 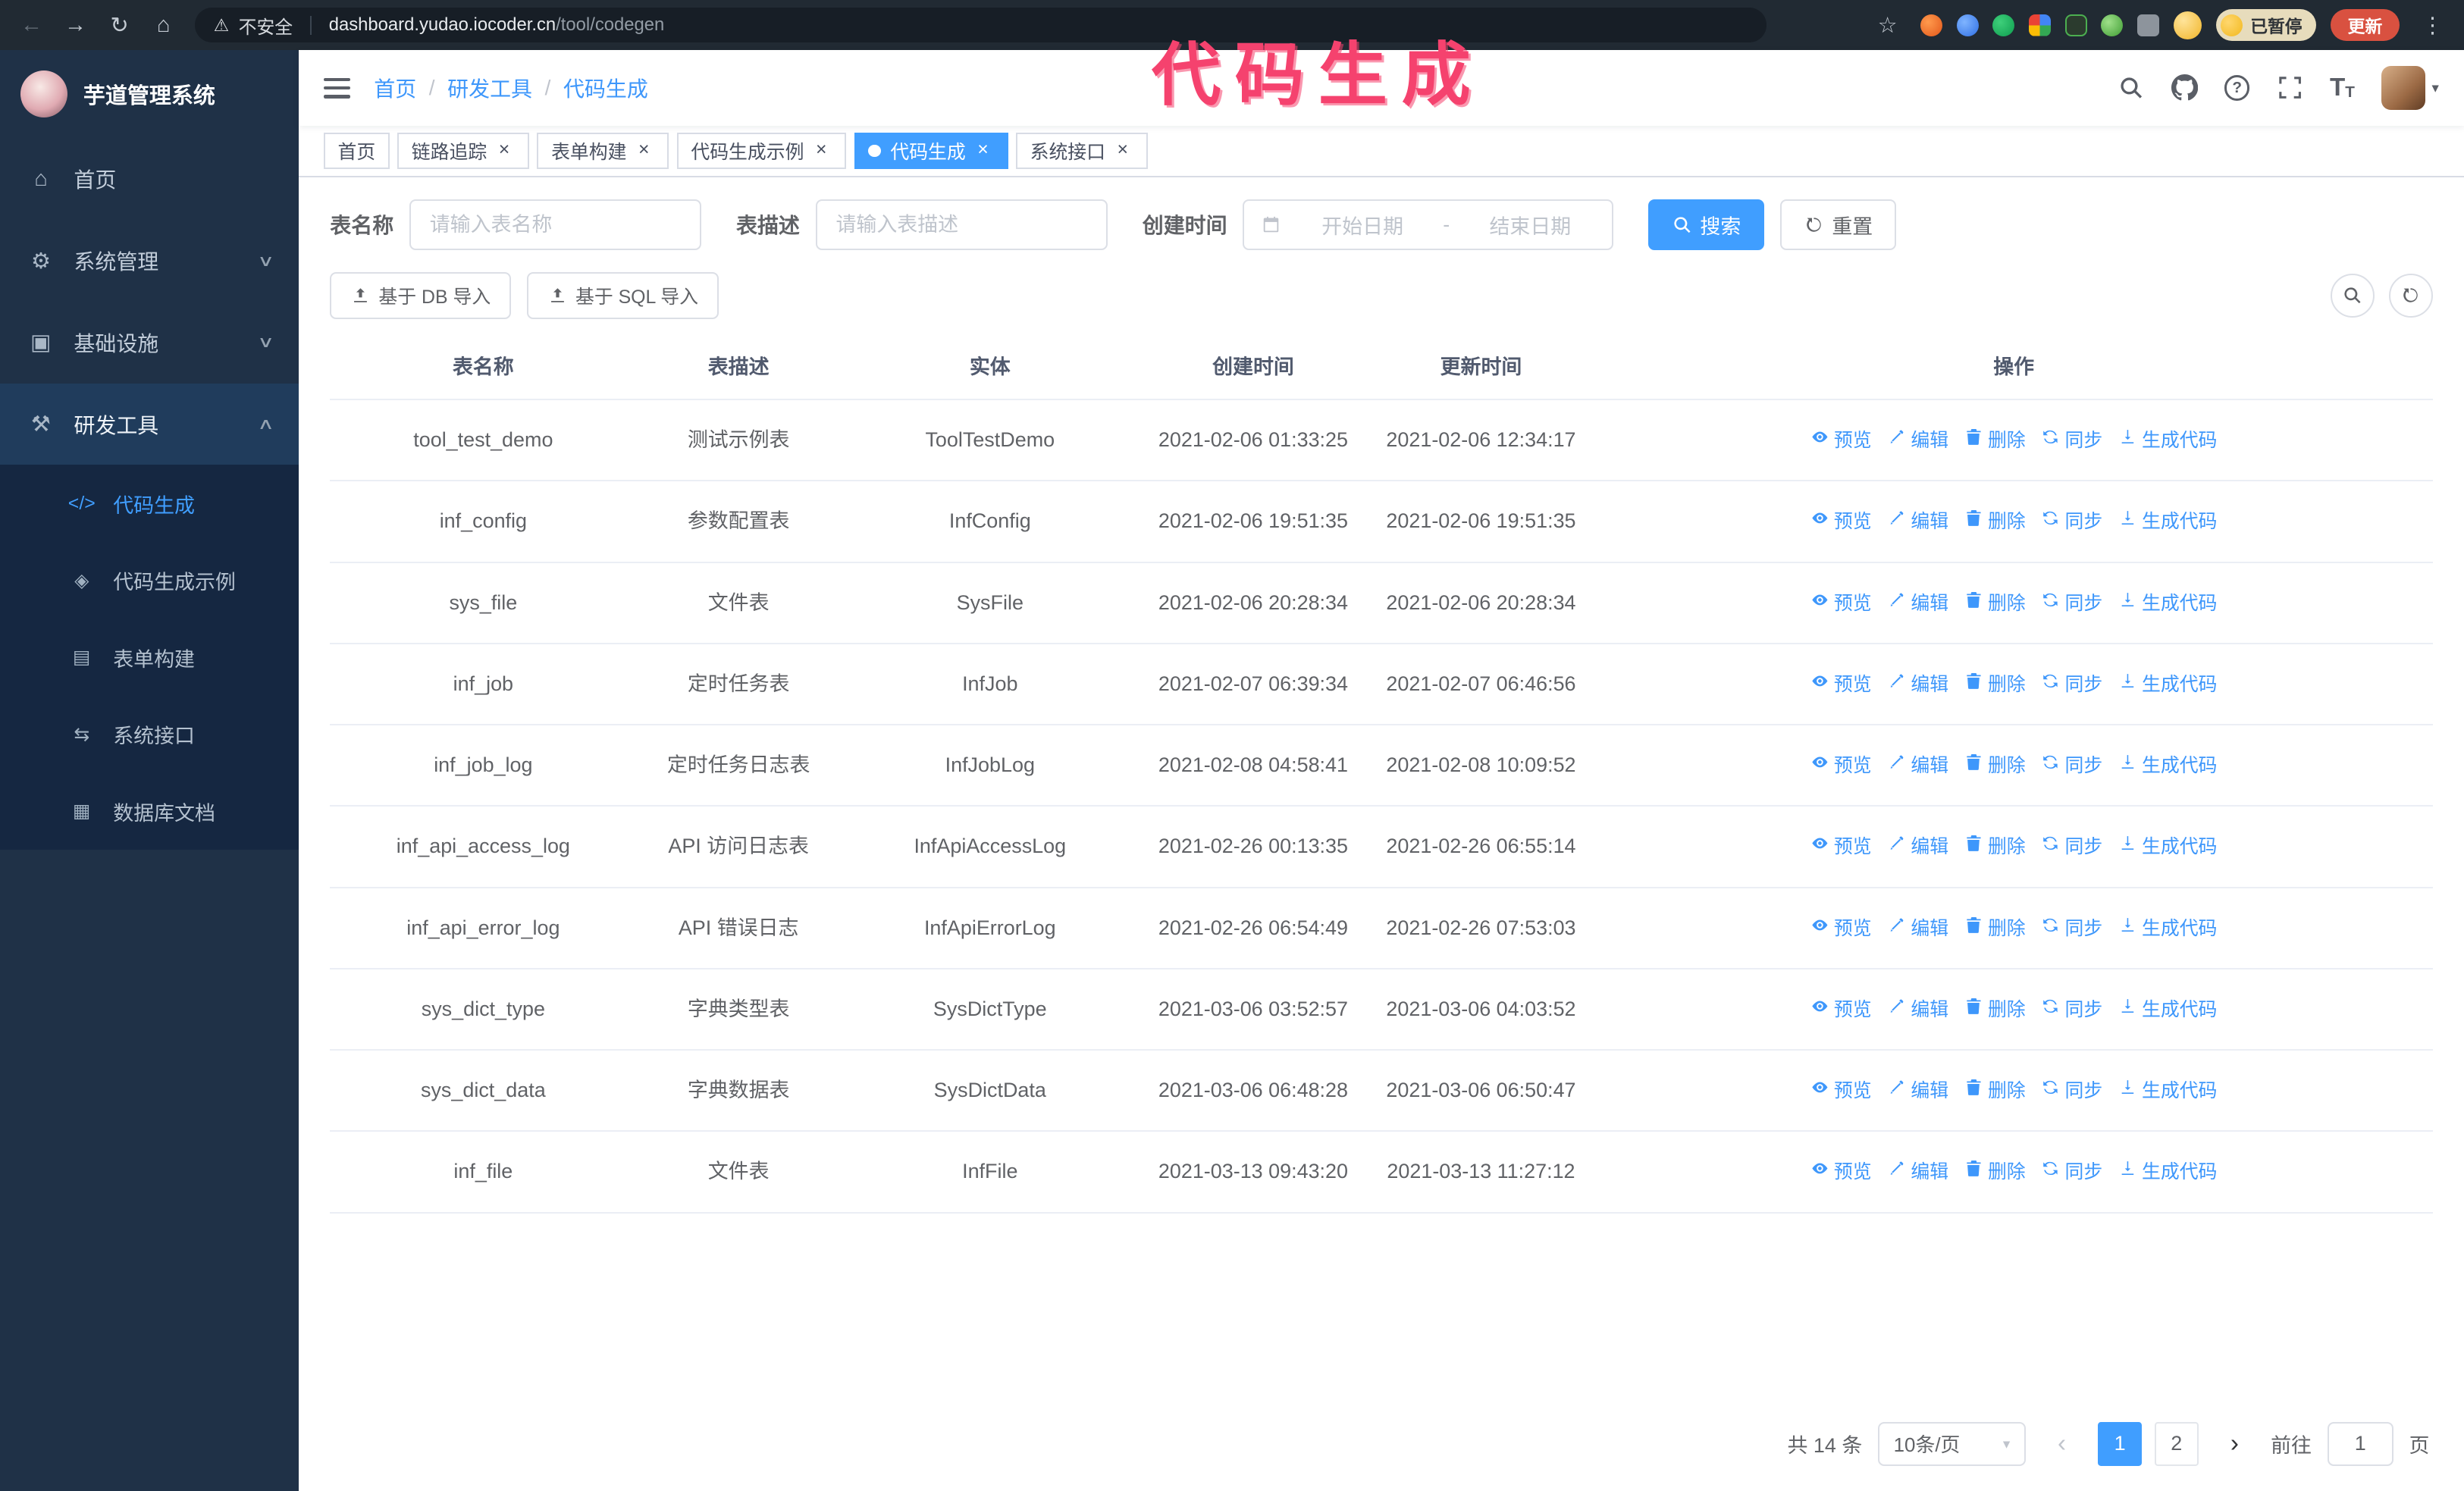 What do you see at coordinates (2237, 88) in the screenshot?
I see `help-icon: ?` at bounding box center [2237, 88].